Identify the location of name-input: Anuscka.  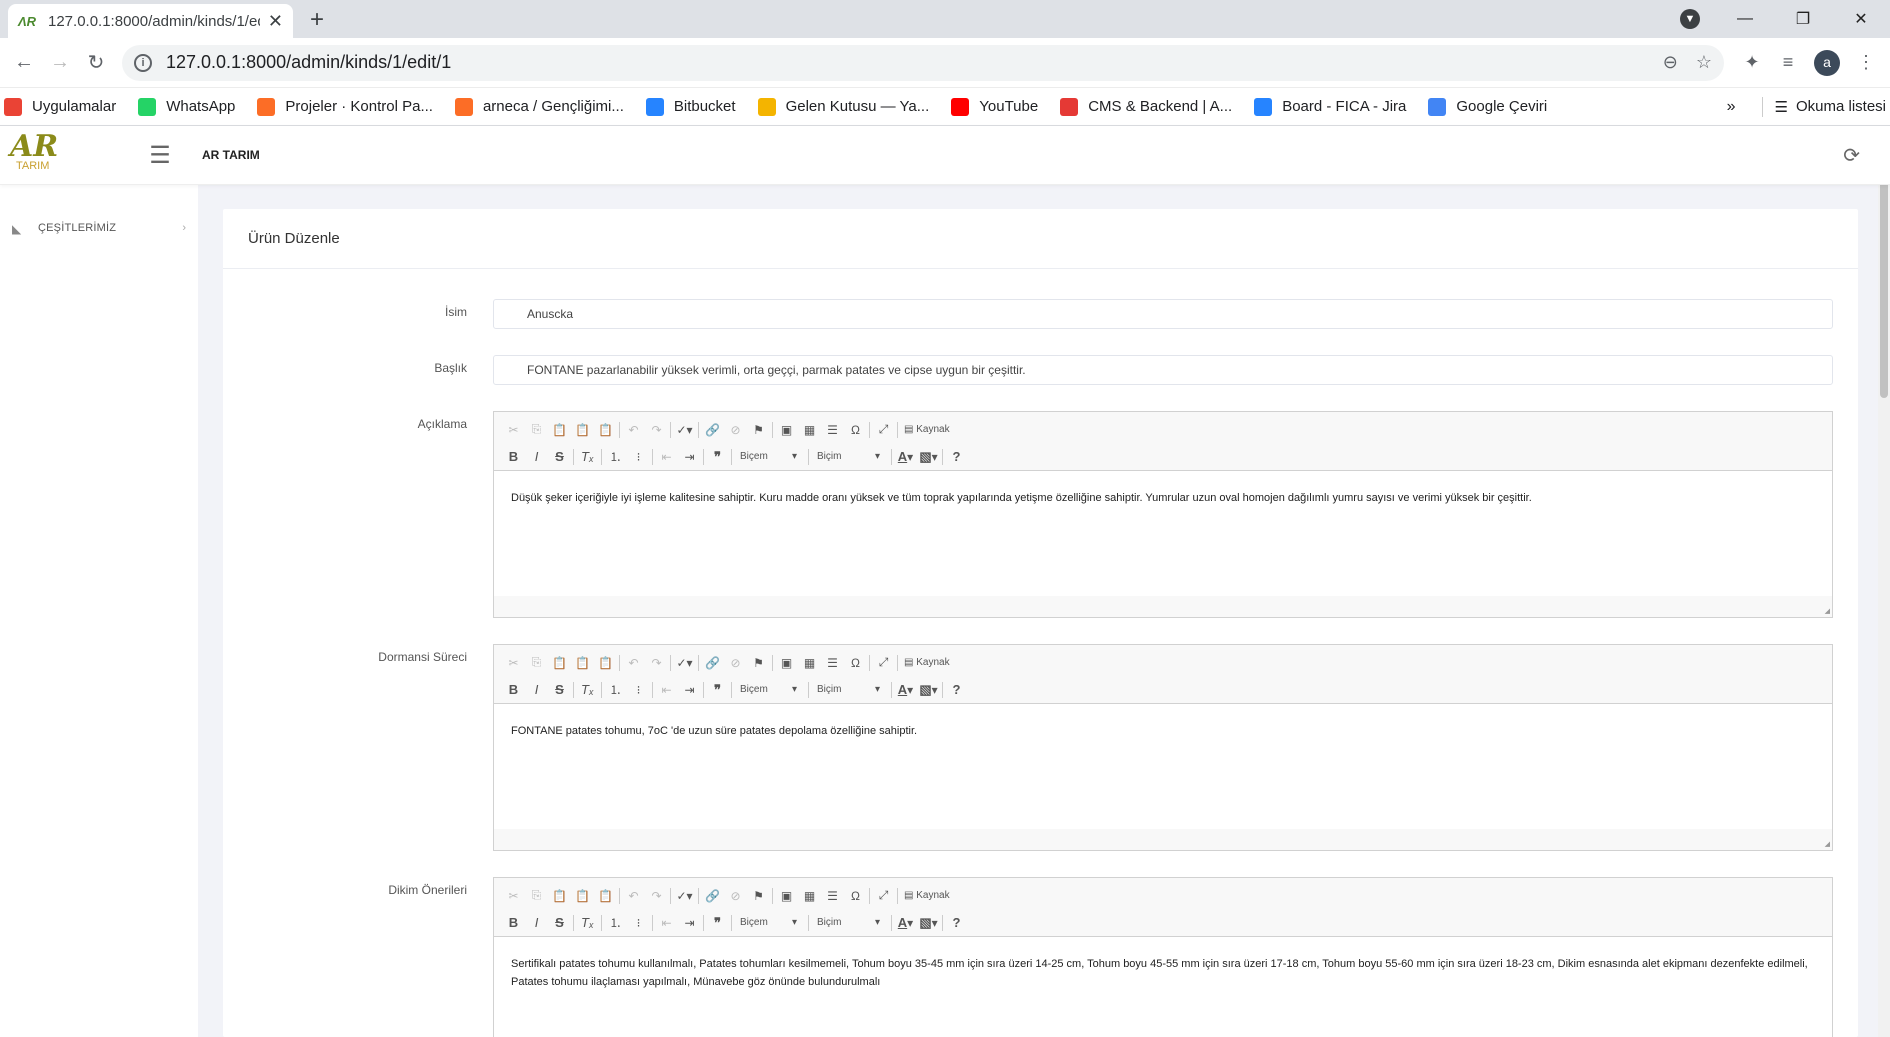
(1163, 314).